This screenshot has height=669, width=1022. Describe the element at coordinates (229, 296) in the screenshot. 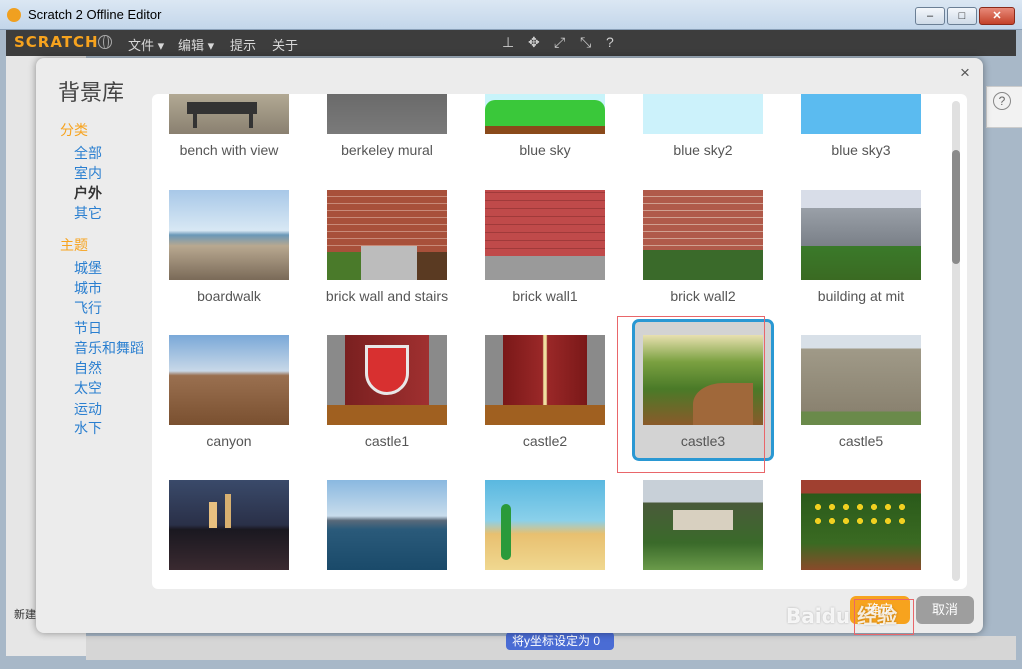

I see `backdrop-label: boardwalk` at that location.